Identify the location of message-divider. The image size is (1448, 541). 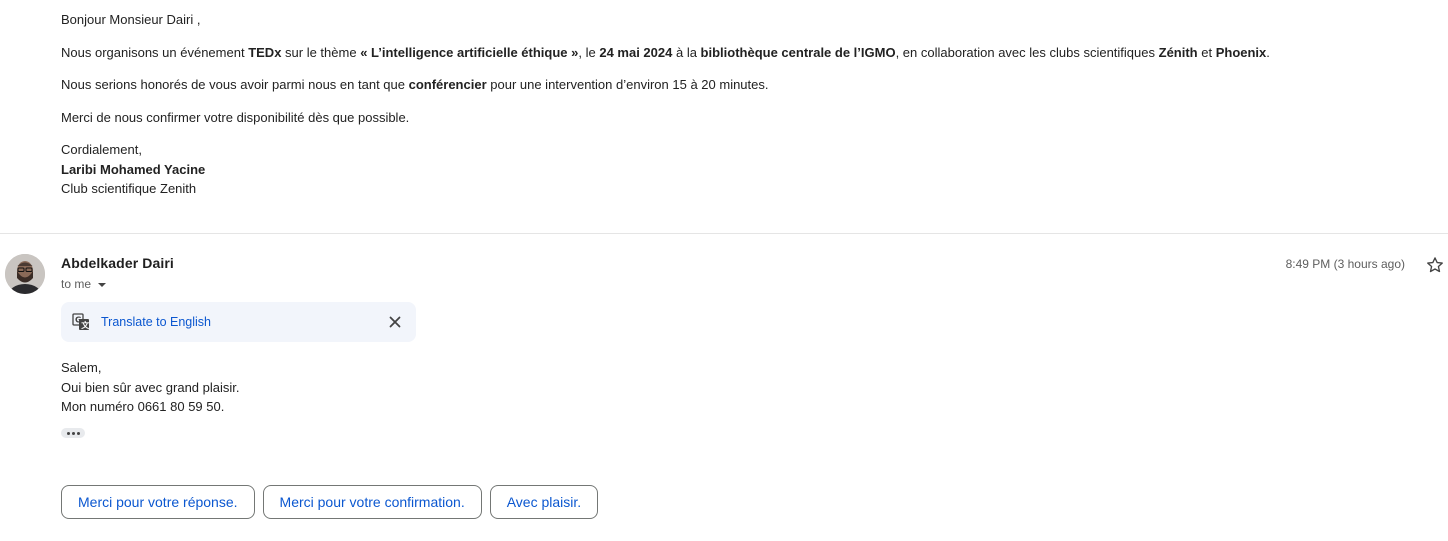
(724, 233).